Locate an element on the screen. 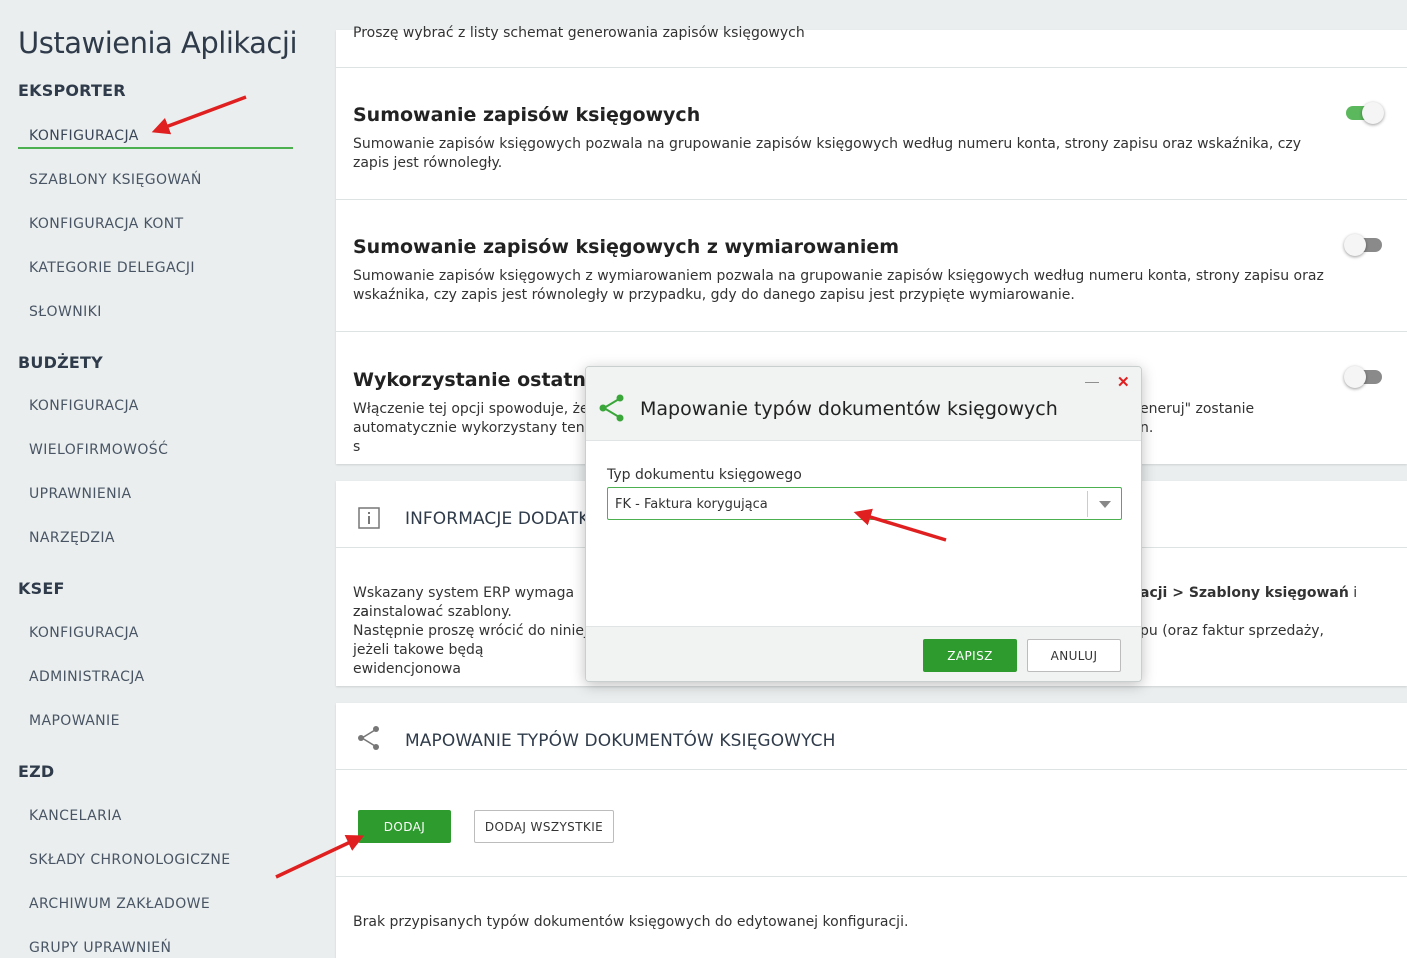 This screenshot has height=958, width=1407. sidebar-item-grupy-uprawnien: GRUPY UPRAWNIEŃ is located at coordinates (100, 948).